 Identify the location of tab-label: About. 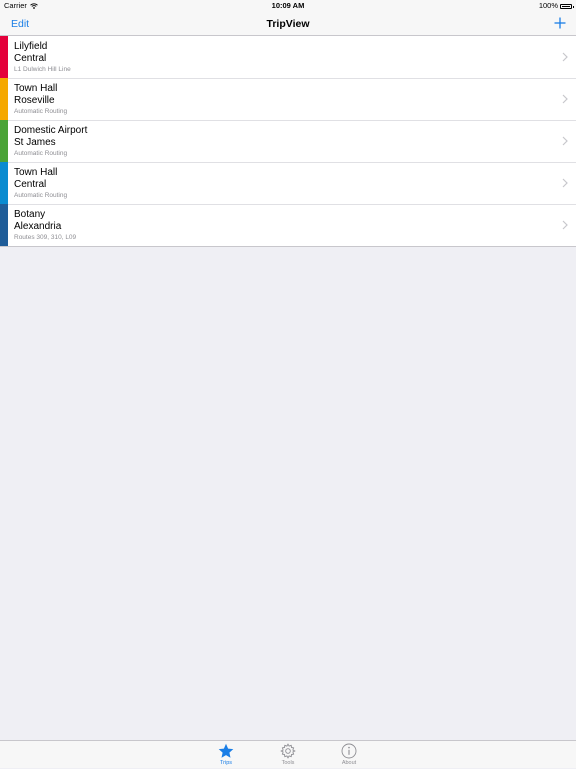
(349, 763).